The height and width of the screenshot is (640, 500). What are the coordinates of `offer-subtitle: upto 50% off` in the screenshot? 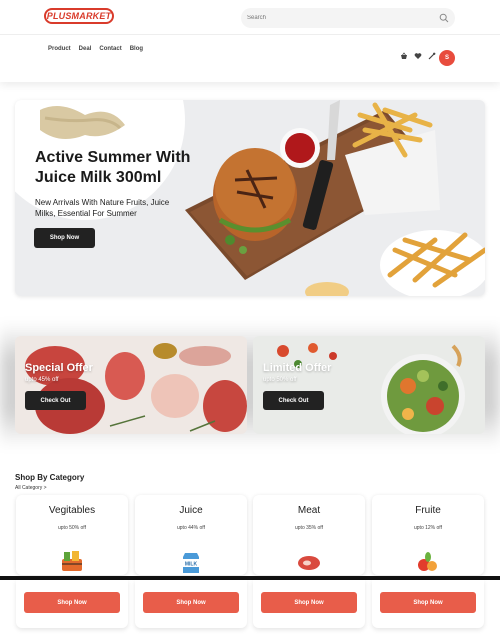 It's located at (280, 380).